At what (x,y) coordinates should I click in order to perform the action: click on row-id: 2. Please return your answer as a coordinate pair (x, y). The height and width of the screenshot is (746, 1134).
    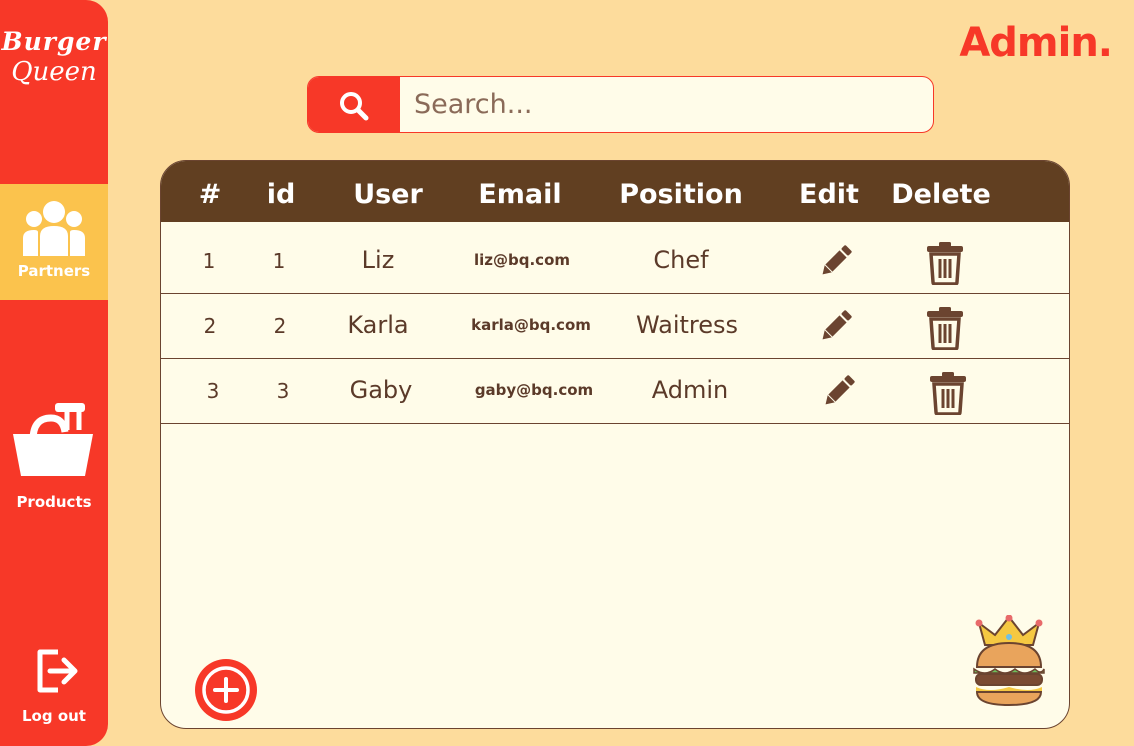
    Looking at the image, I should click on (280, 326).